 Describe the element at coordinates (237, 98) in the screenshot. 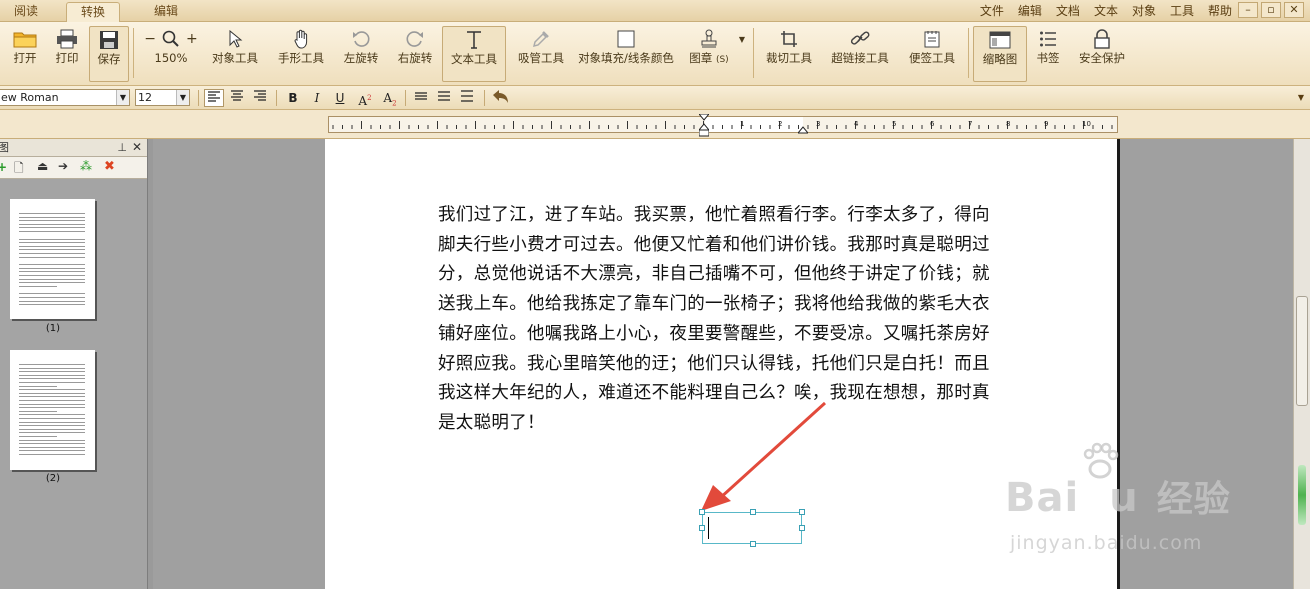

I see `align-center-button` at that location.